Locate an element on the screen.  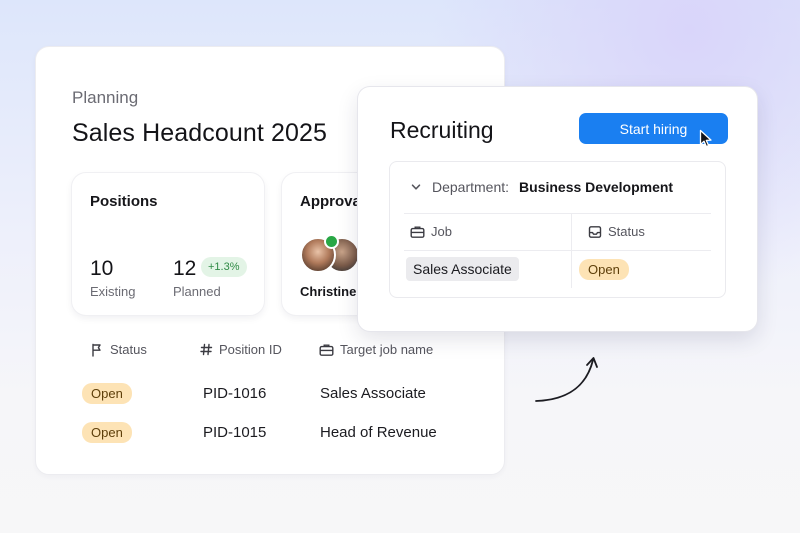
position-id-cell: PID-1015 is located at coordinates (234, 432).